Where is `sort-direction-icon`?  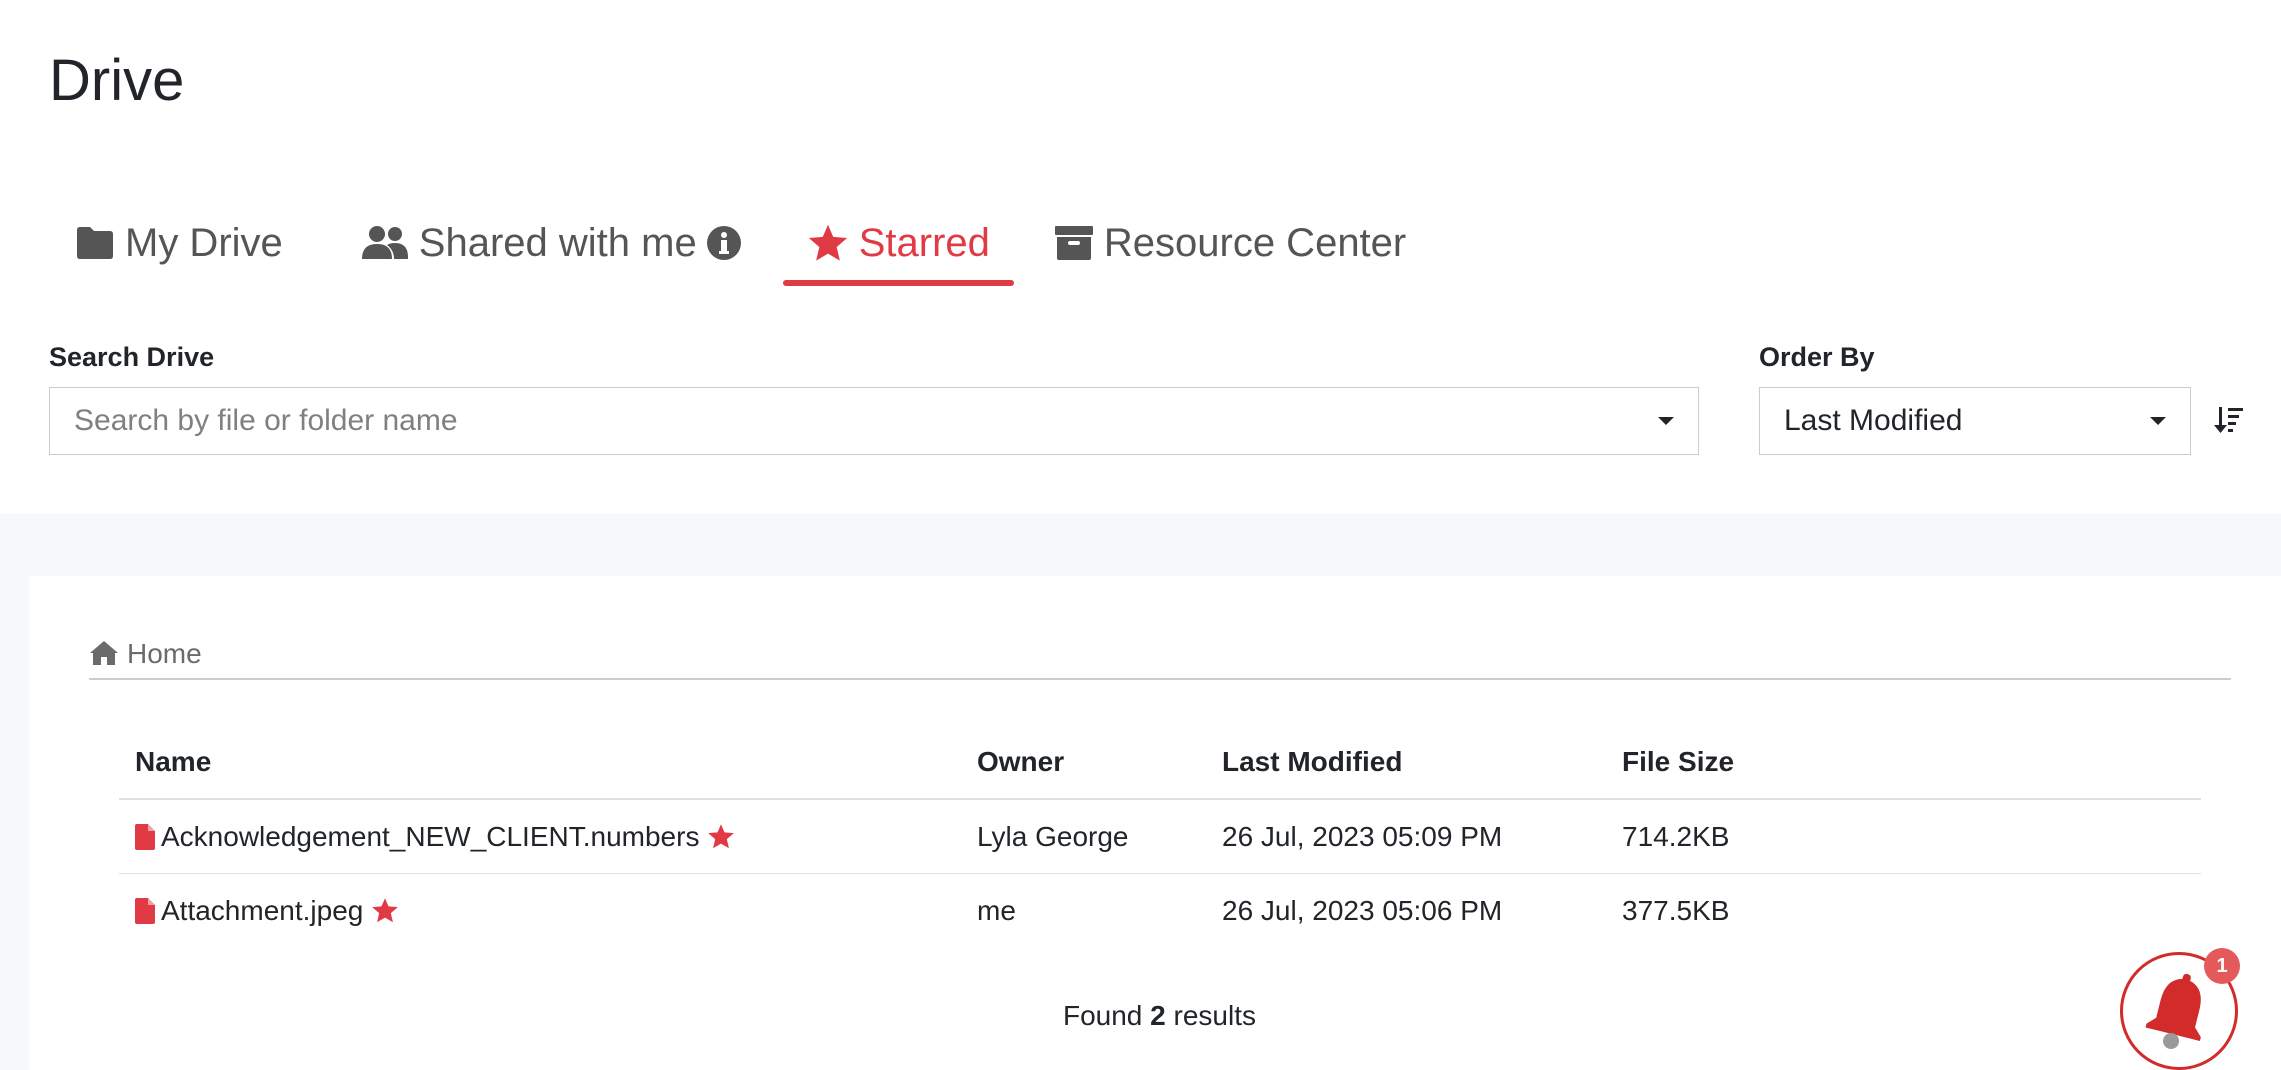
sort-direction-icon is located at coordinates (2229, 422).